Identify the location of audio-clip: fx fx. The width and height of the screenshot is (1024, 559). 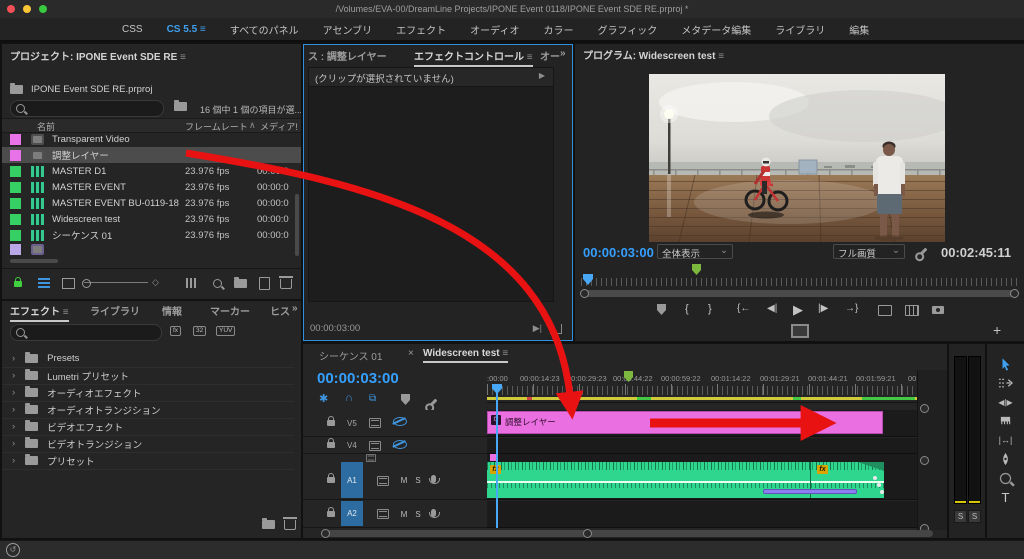
(685, 480).